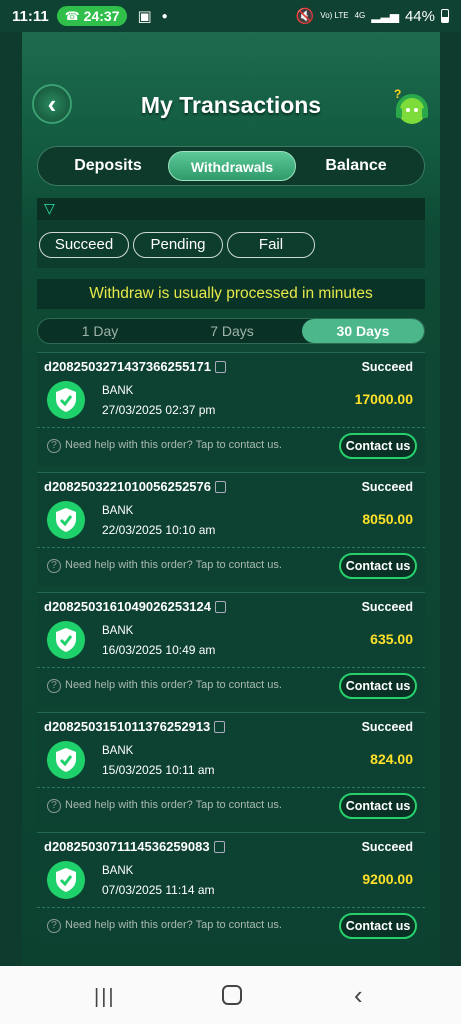 Image resolution: width=461 pixels, height=1024 pixels. Describe the element at coordinates (49, 208) in the screenshot. I see `filter-icon: ▽` at that location.